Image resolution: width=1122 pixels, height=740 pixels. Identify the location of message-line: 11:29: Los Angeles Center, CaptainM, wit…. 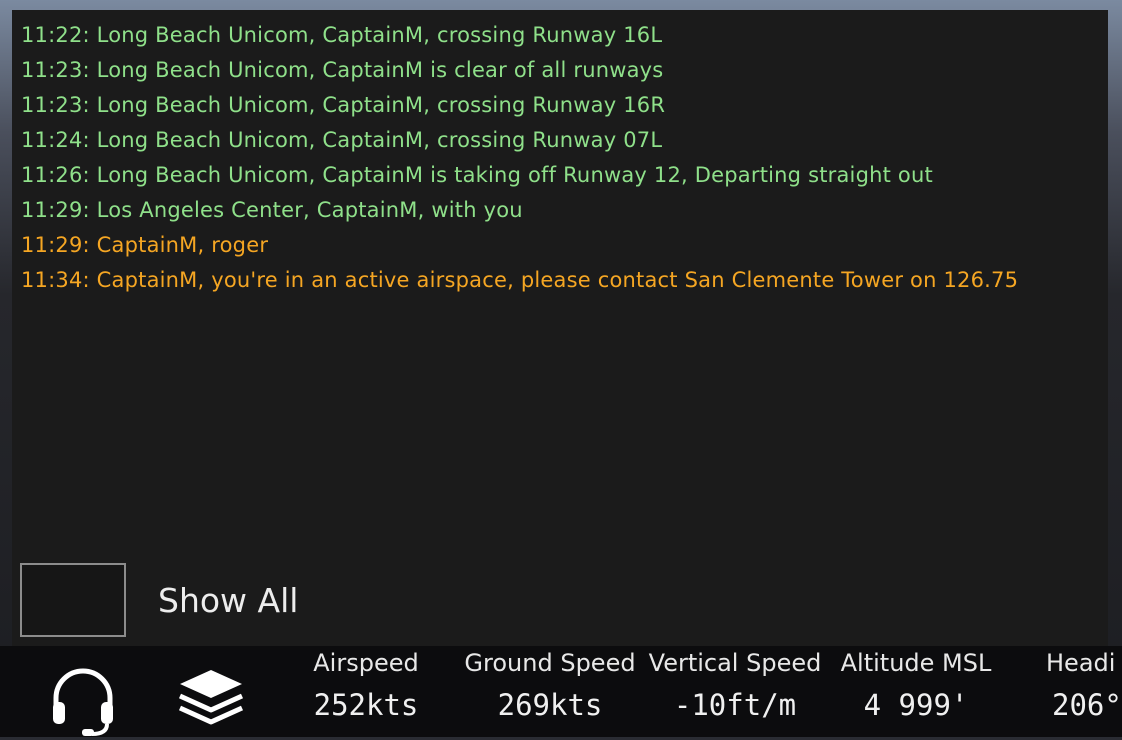
(272, 210).